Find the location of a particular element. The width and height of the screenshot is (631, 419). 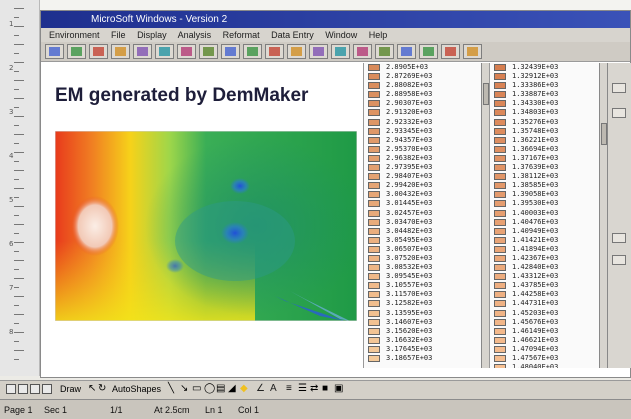

window-icon is located at coordinates (472, 51).